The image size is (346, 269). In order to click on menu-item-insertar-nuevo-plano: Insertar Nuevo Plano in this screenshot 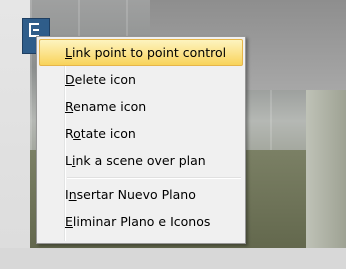, I will do `click(141, 194)`.